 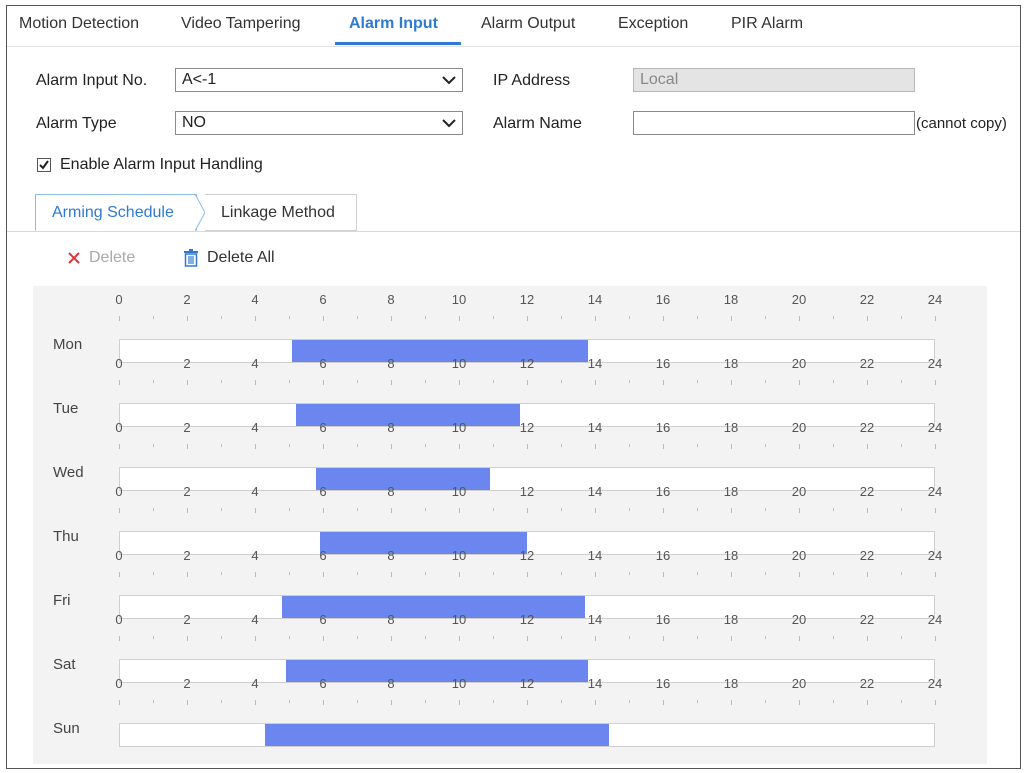 I want to click on hour-tick-label: 12, so click(x=527, y=363).